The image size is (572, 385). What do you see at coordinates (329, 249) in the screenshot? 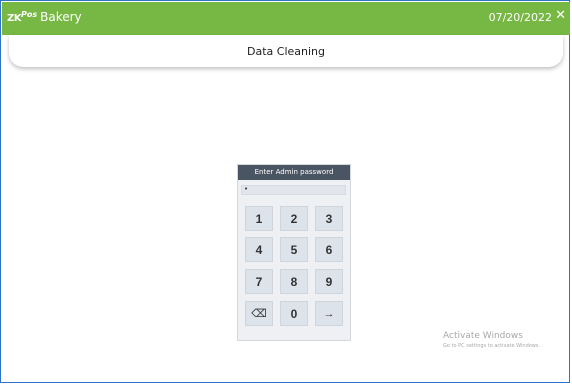
I see `key-6: 6` at bounding box center [329, 249].